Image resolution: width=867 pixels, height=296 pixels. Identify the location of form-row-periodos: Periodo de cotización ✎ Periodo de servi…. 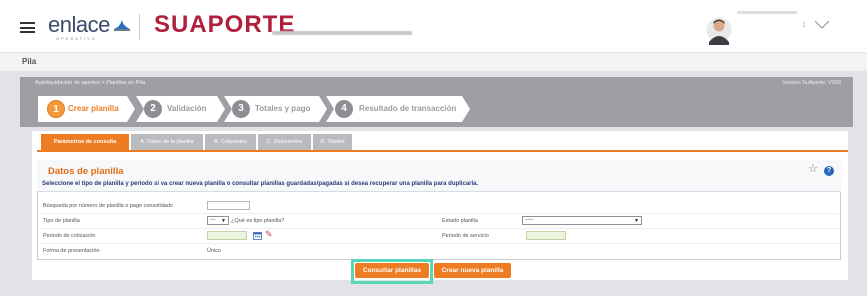
(439, 236).